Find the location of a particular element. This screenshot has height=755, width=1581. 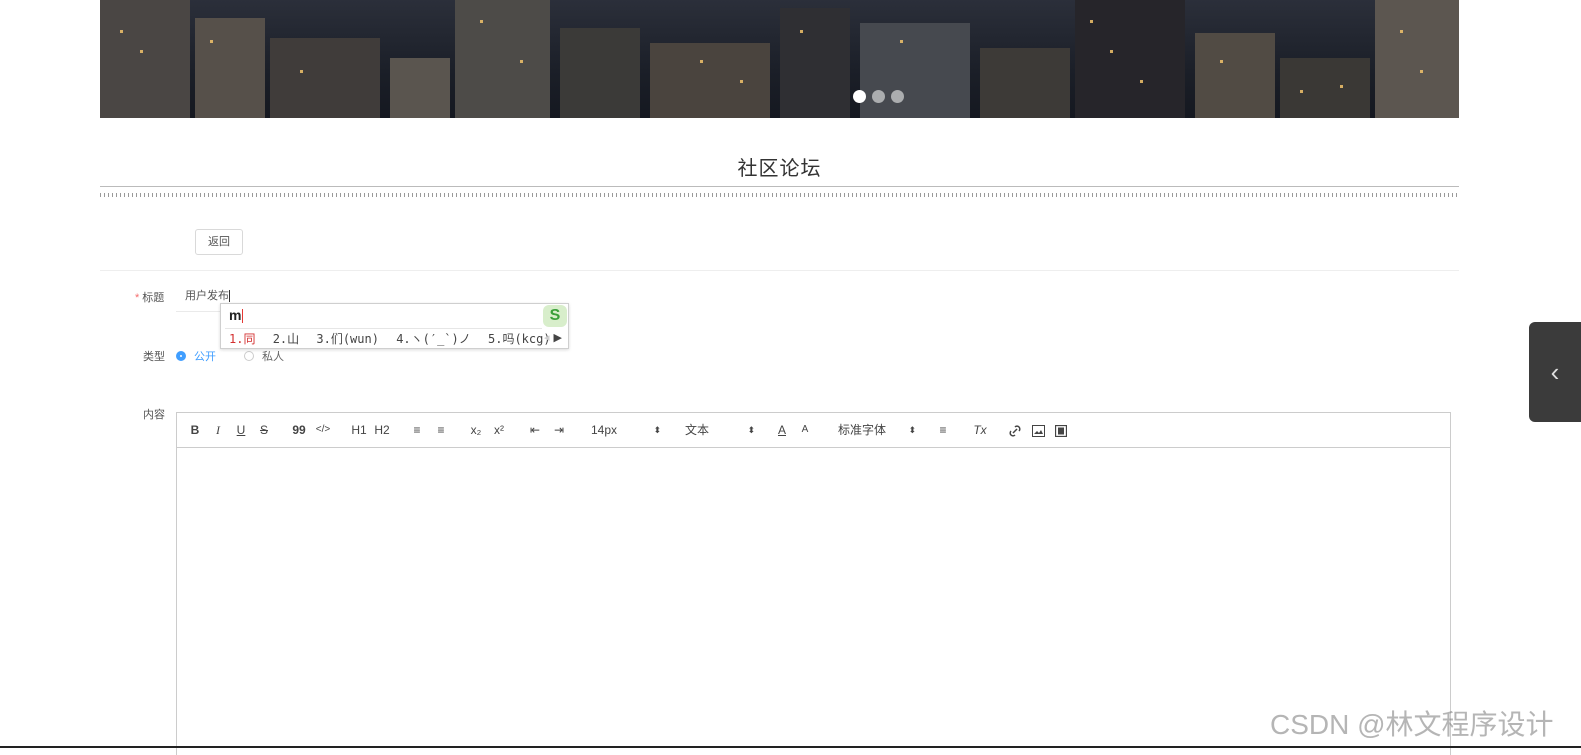

text-color-button: A is located at coordinates (782, 430).